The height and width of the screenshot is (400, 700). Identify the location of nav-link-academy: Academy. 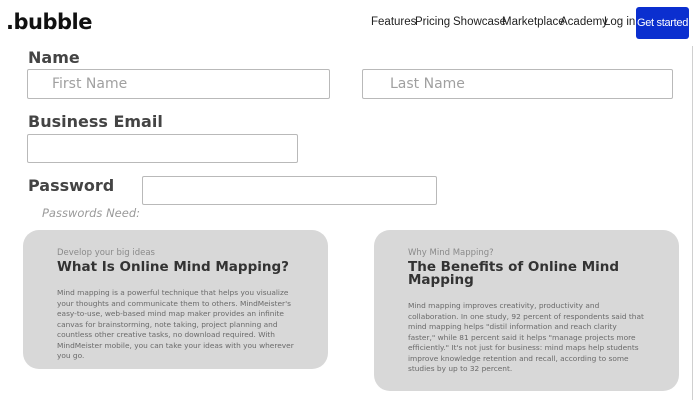
(584, 22).